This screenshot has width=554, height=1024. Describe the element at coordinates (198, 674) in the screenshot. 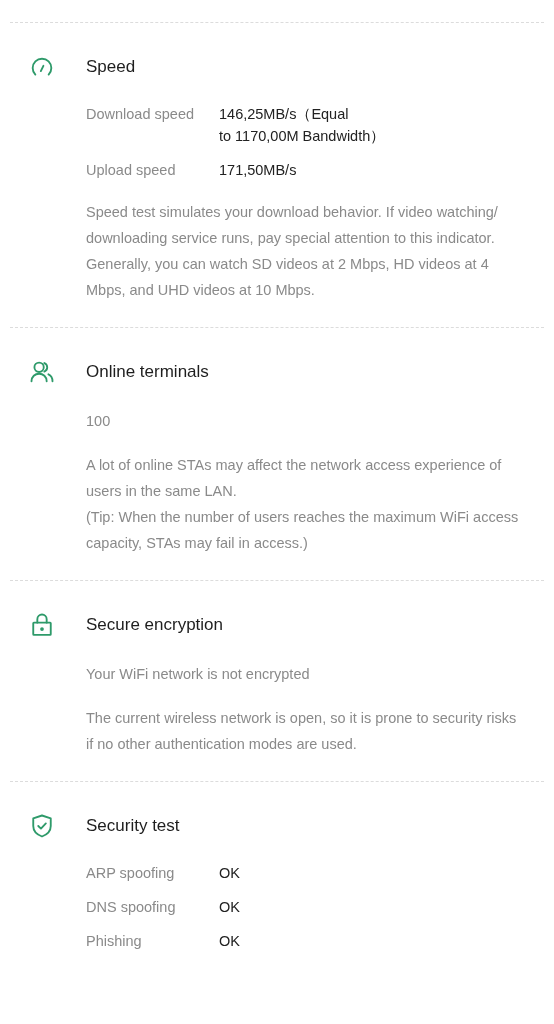

I see `description-text: Your WiFi network is not encrypted` at that location.